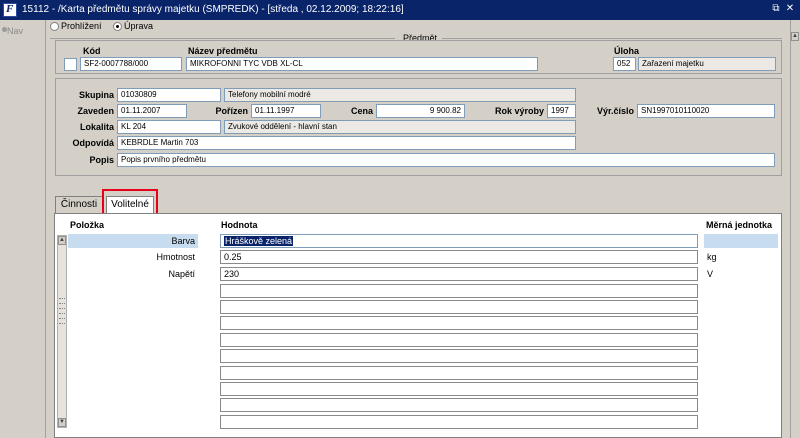  I want to click on row-label-barva: Barva, so click(183, 241).